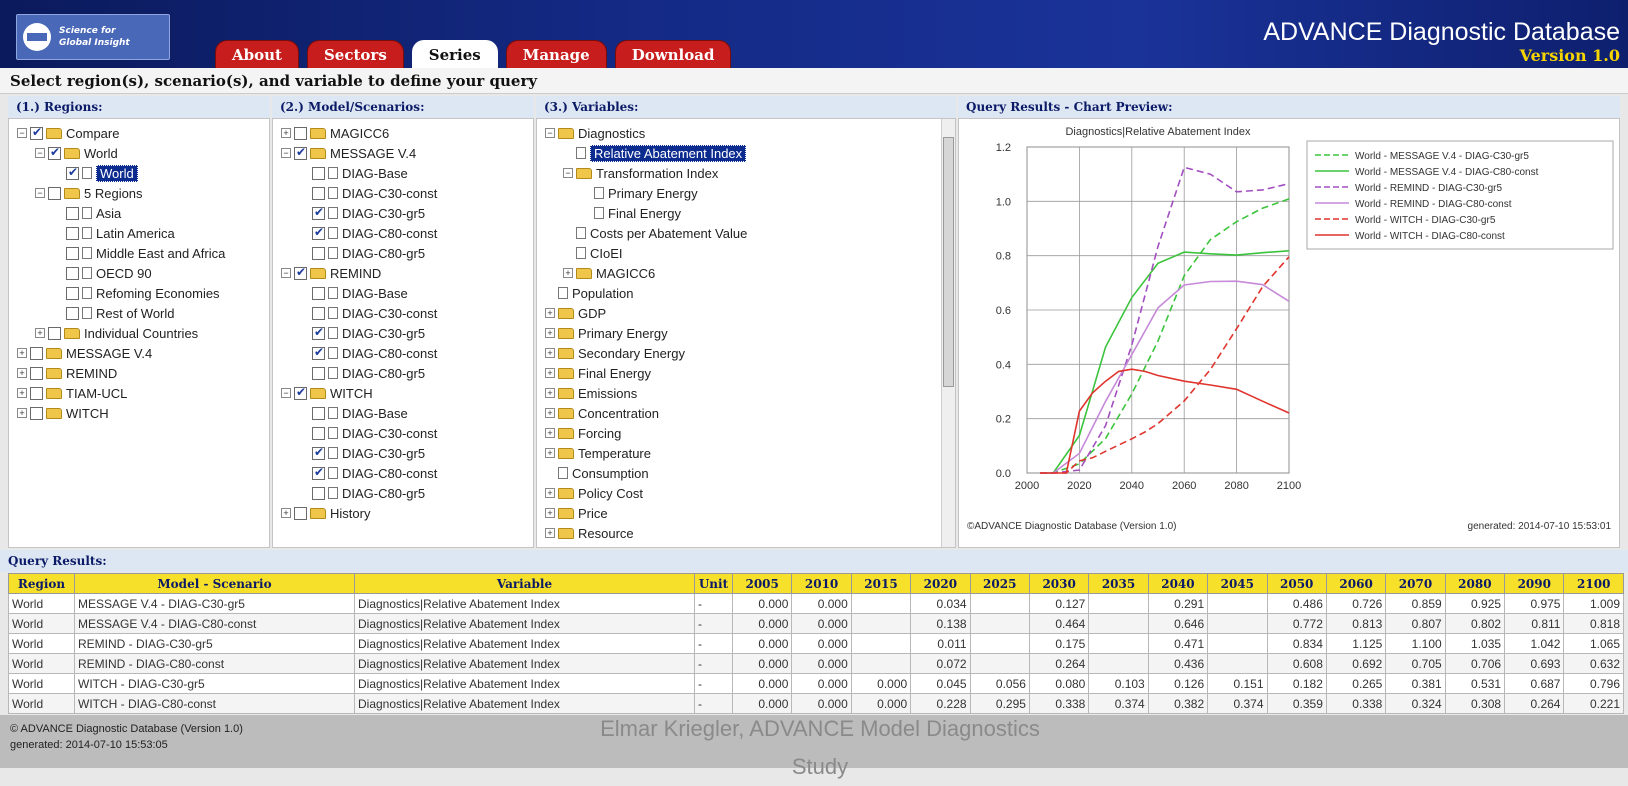 This screenshot has height=786, width=1628. Describe the element at coordinates (750, 433) in the screenshot. I see `variables-tree-row: + Forcing` at that location.